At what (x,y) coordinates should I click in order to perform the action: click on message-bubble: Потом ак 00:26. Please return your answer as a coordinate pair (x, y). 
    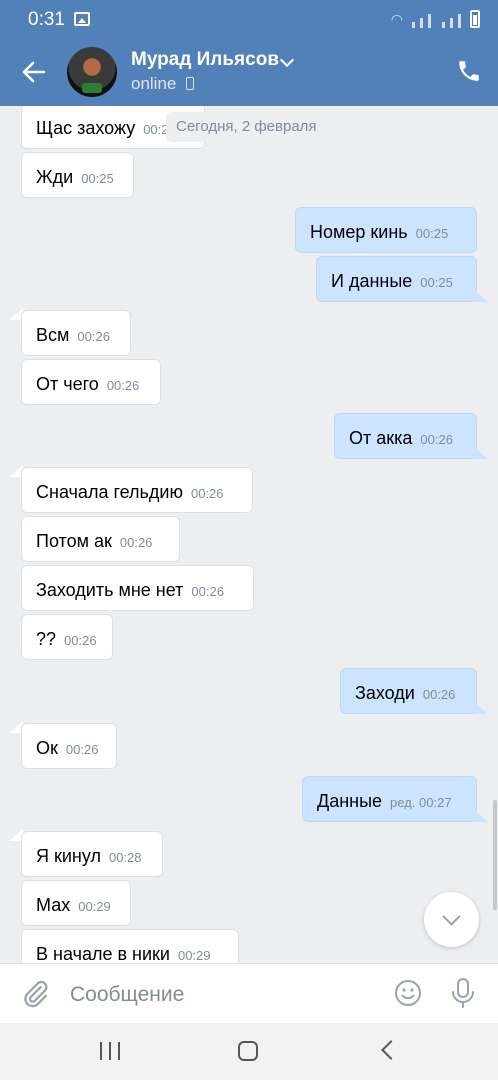
    Looking at the image, I should click on (100, 539).